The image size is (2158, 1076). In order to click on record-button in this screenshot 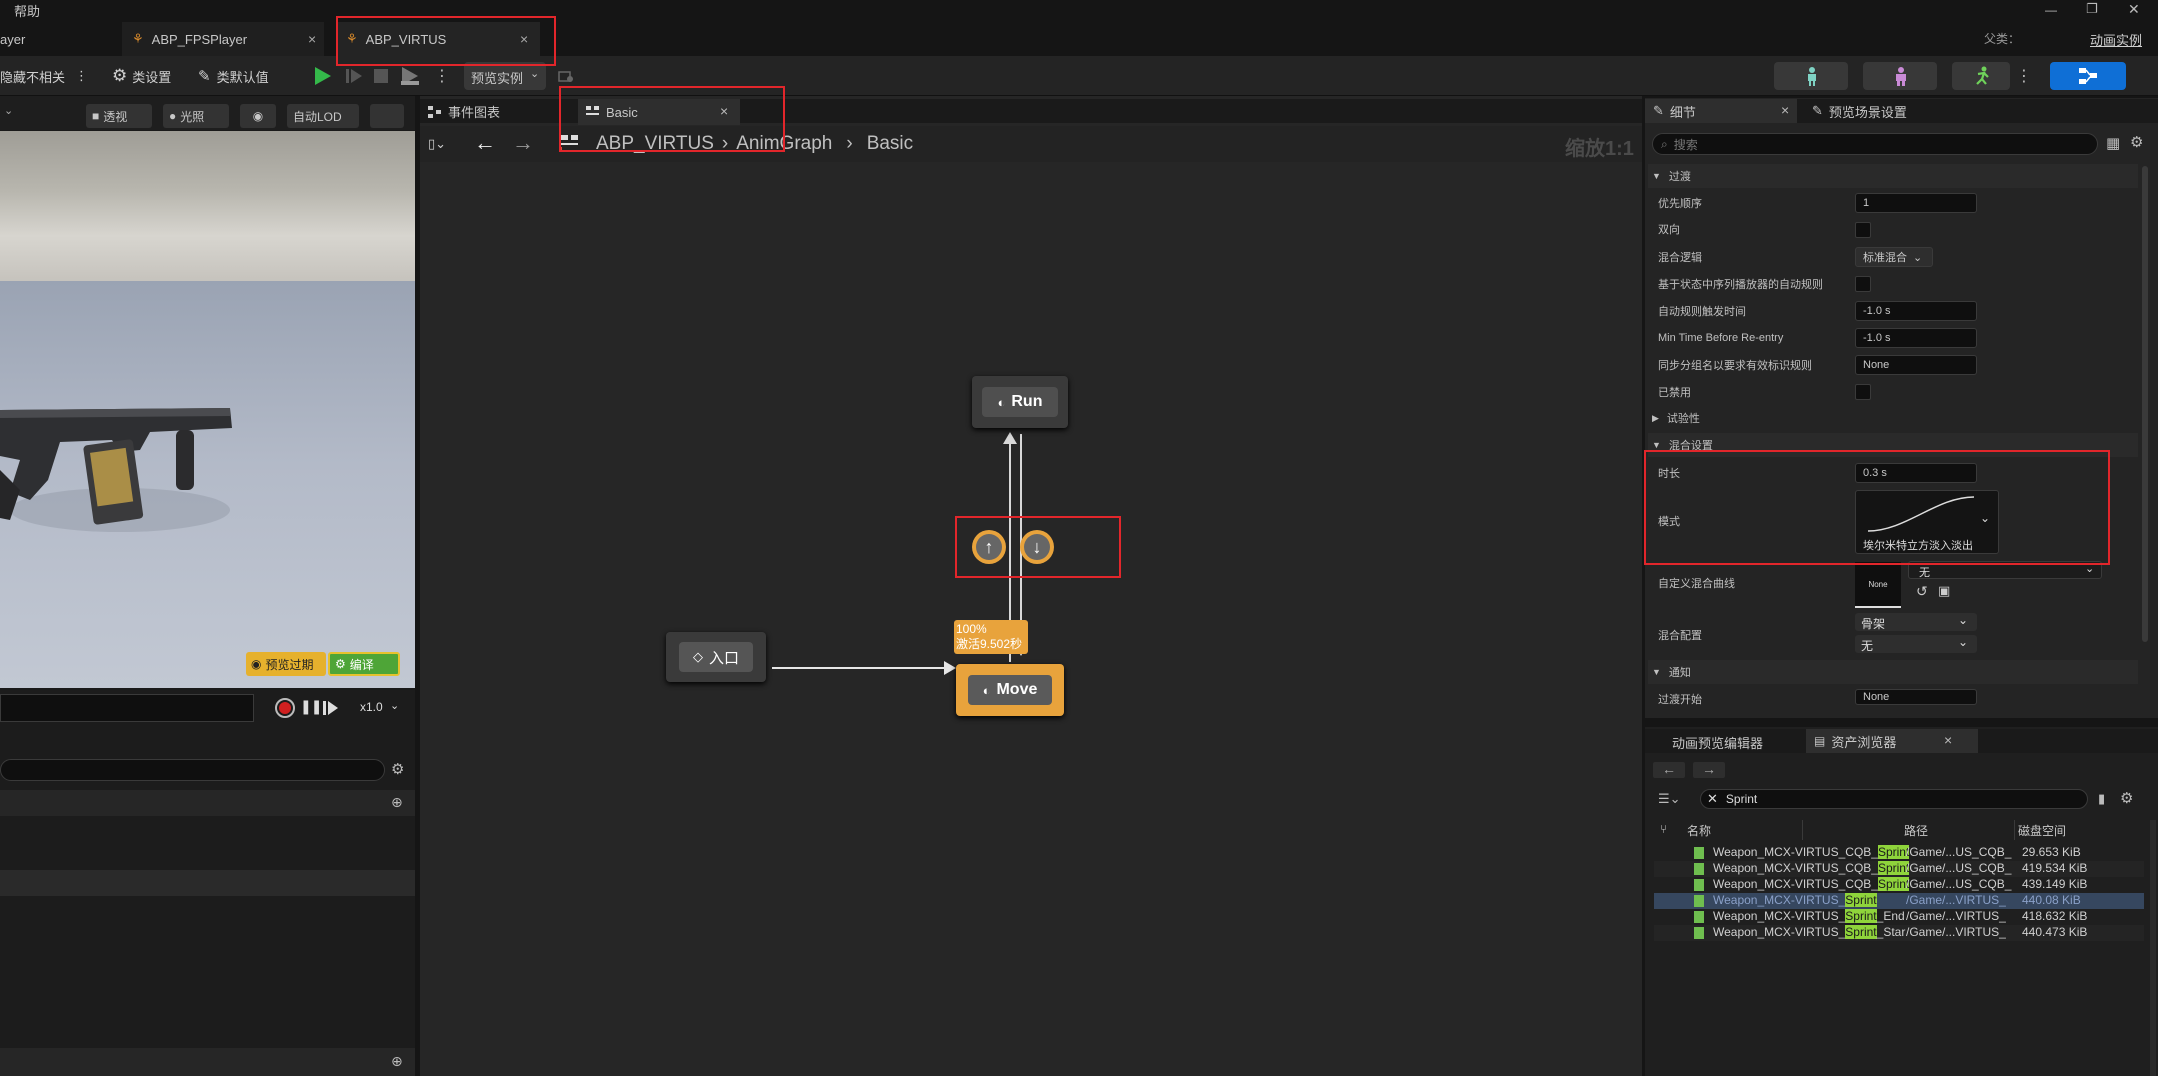, I will do `click(285, 708)`.